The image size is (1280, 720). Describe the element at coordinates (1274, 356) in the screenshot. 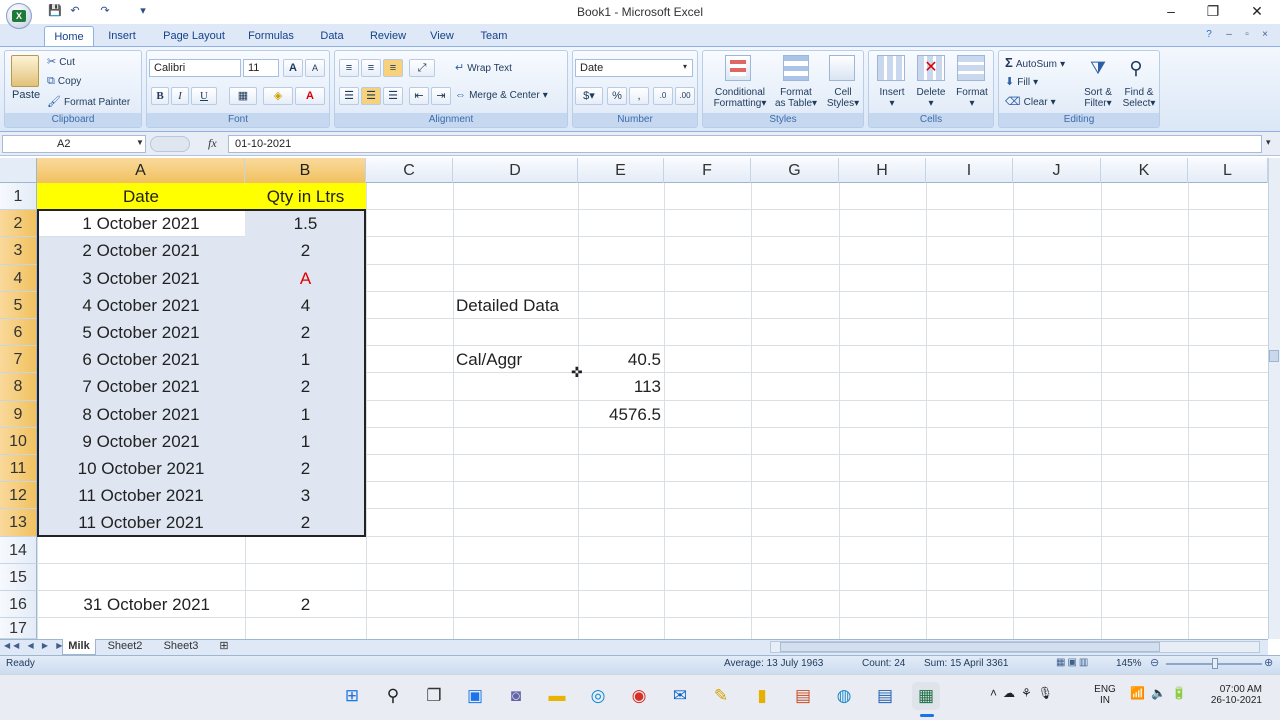

I see `vertical-scroll-thumb` at that location.